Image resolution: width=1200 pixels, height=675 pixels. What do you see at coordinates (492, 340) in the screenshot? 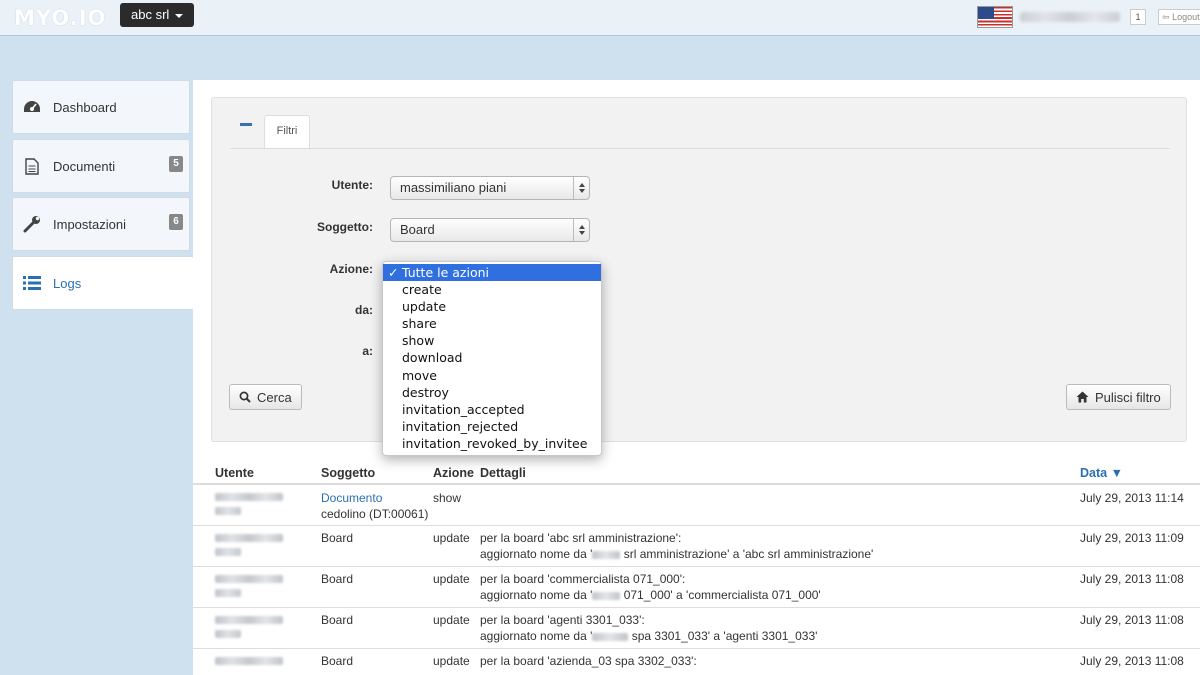
I see `dropdown-option: show` at bounding box center [492, 340].